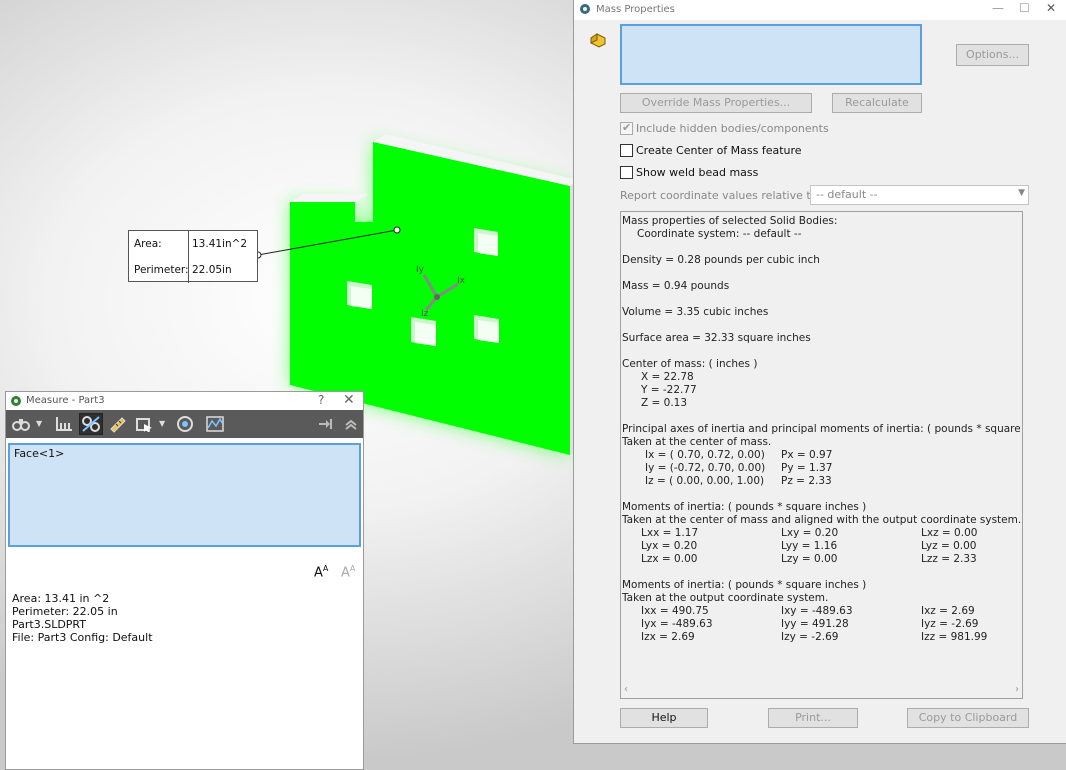 This screenshot has width=1066, height=770. What do you see at coordinates (461, 281) in the screenshot?
I see `triad-x-label: Ix` at bounding box center [461, 281].